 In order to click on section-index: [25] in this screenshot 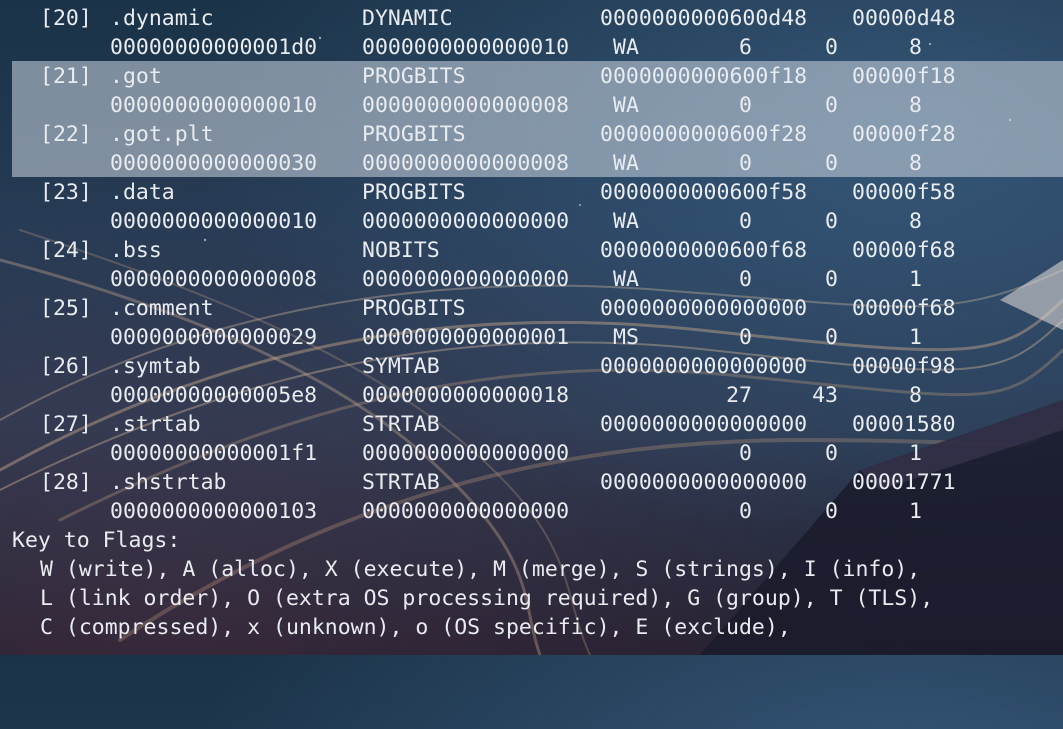, I will do `click(66, 308)`.